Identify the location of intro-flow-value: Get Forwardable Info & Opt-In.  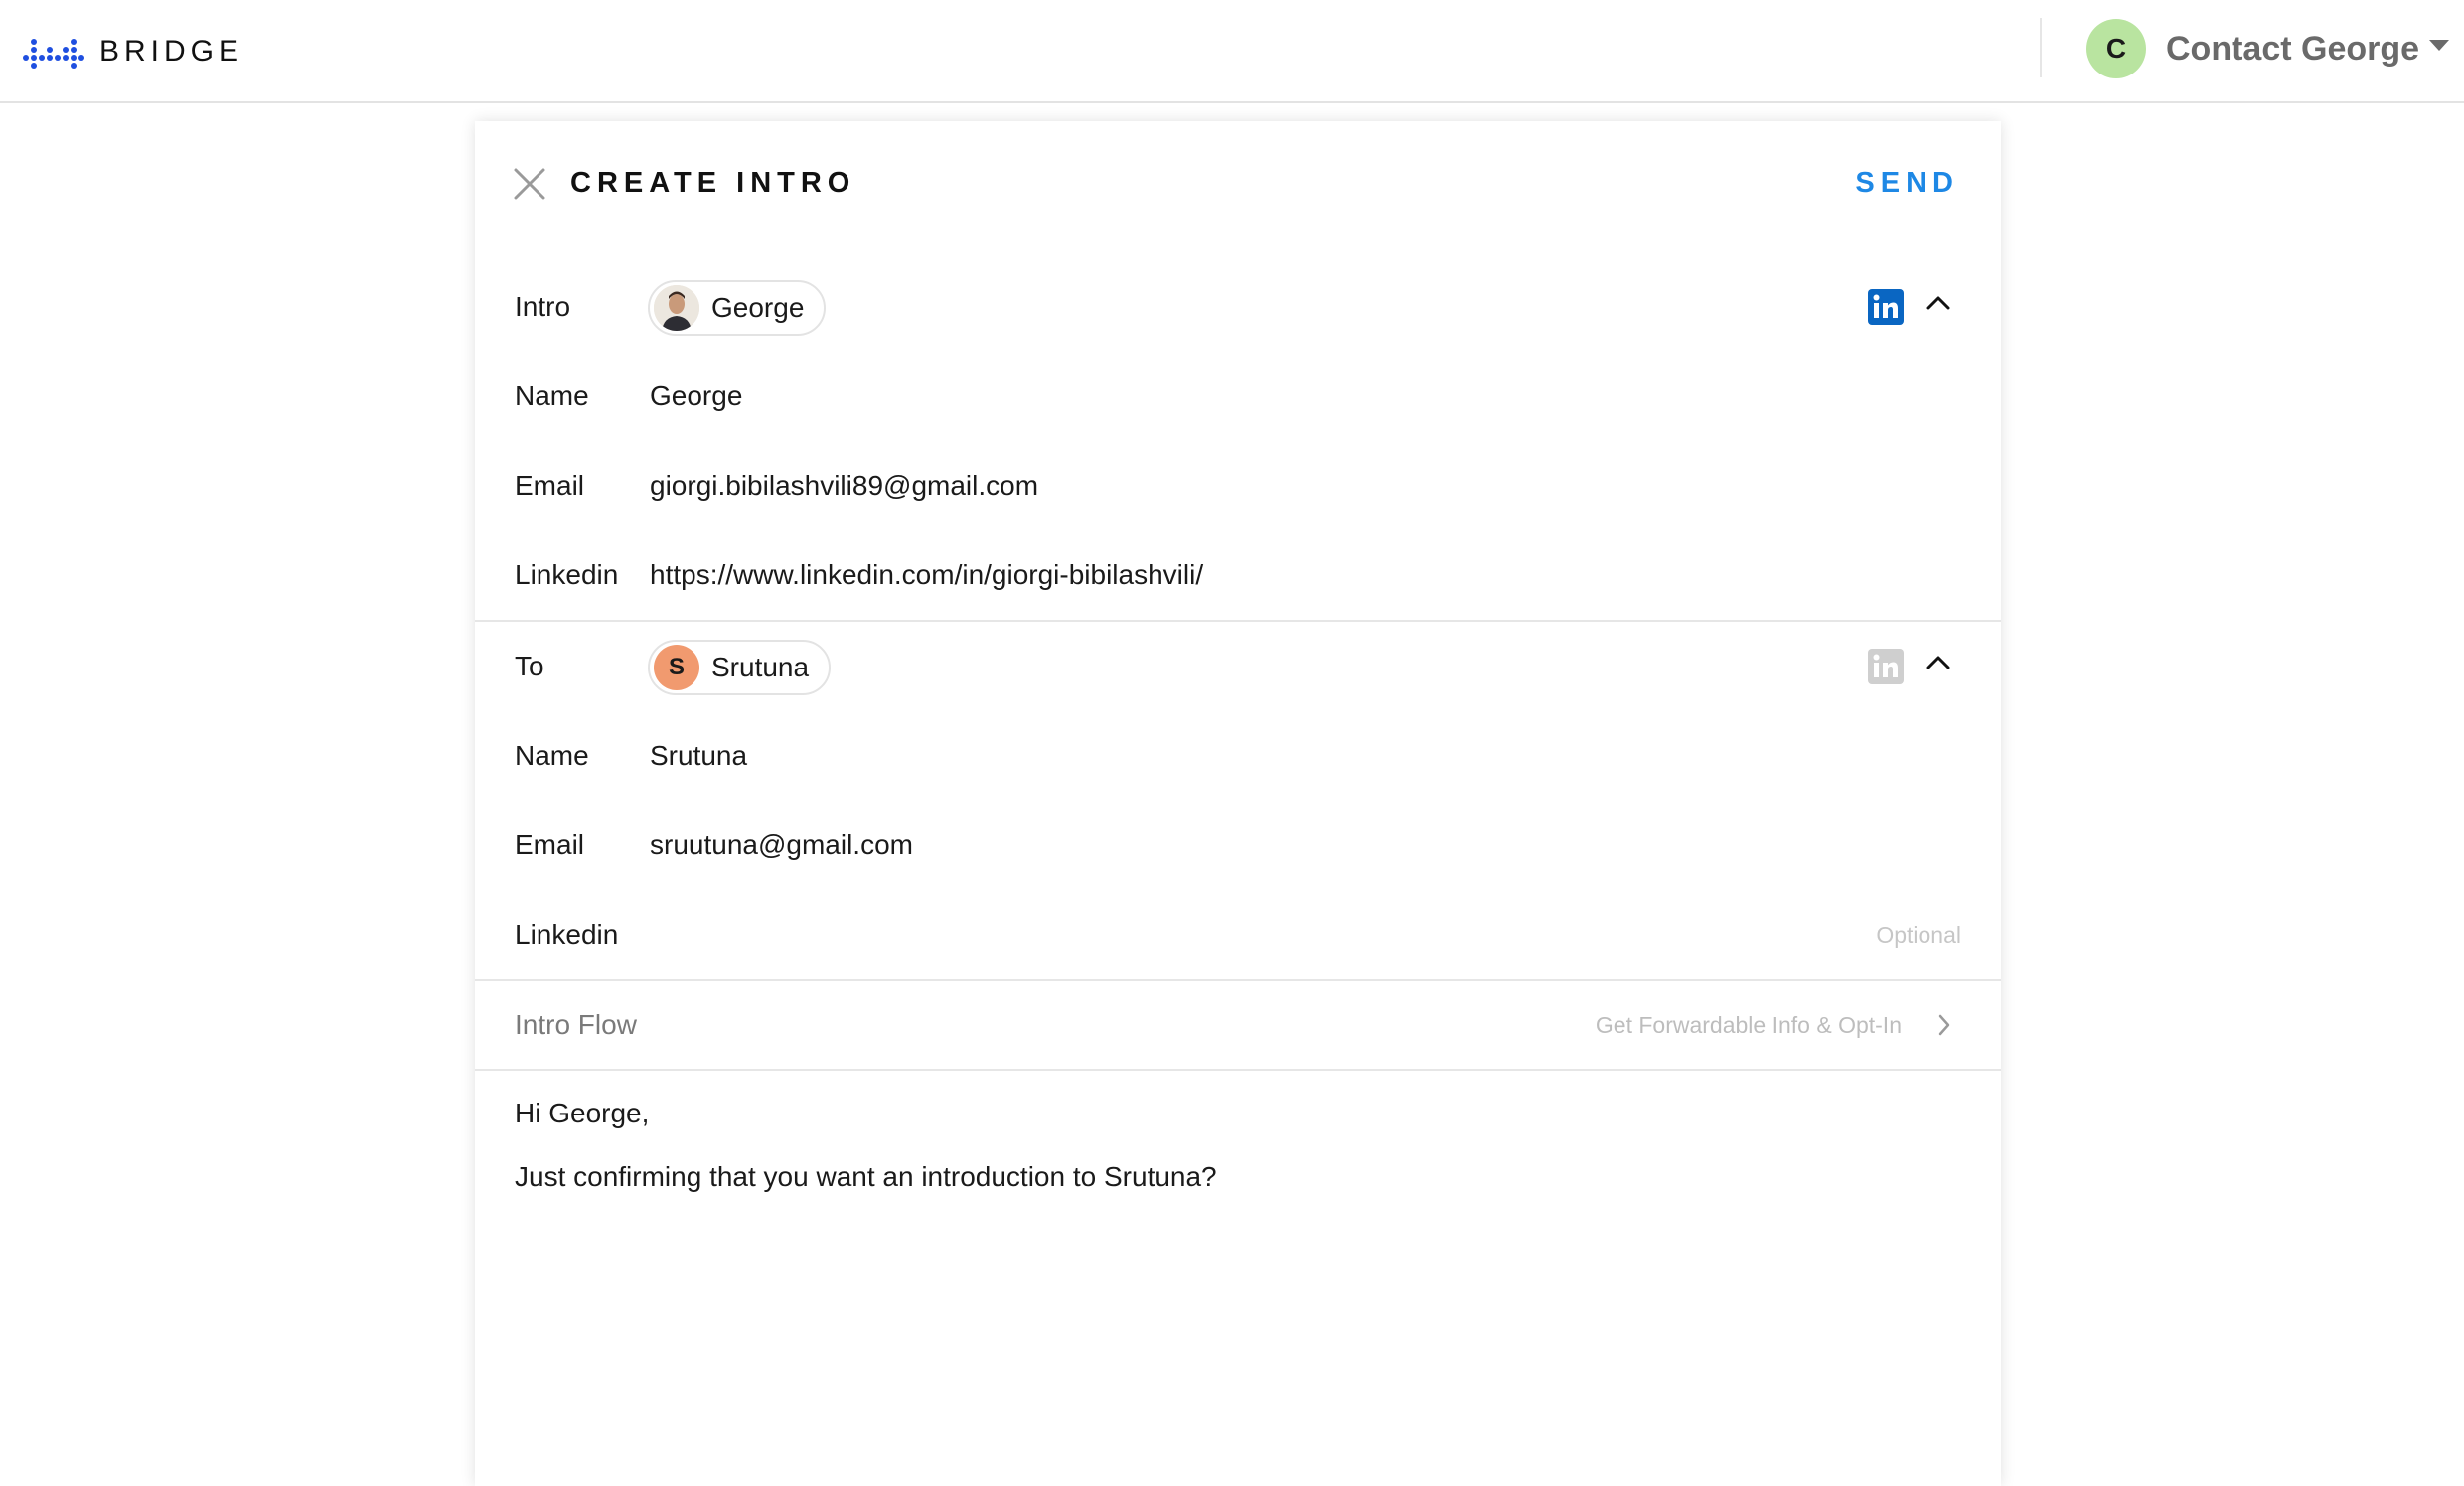
(1748, 1025).